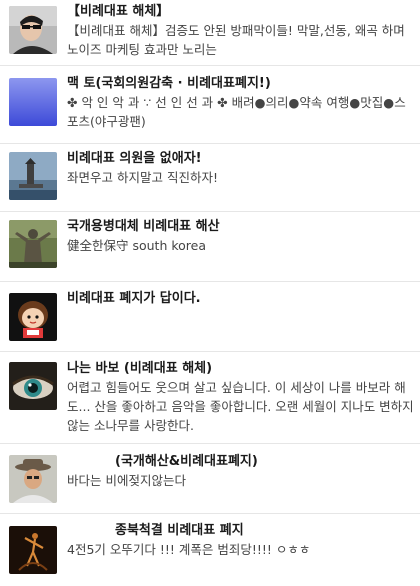 The width and height of the screenshot is (420, 586). Describe the element at coordinates (33, 102) in the screenshot. I see `blue-square-icon` at that location.